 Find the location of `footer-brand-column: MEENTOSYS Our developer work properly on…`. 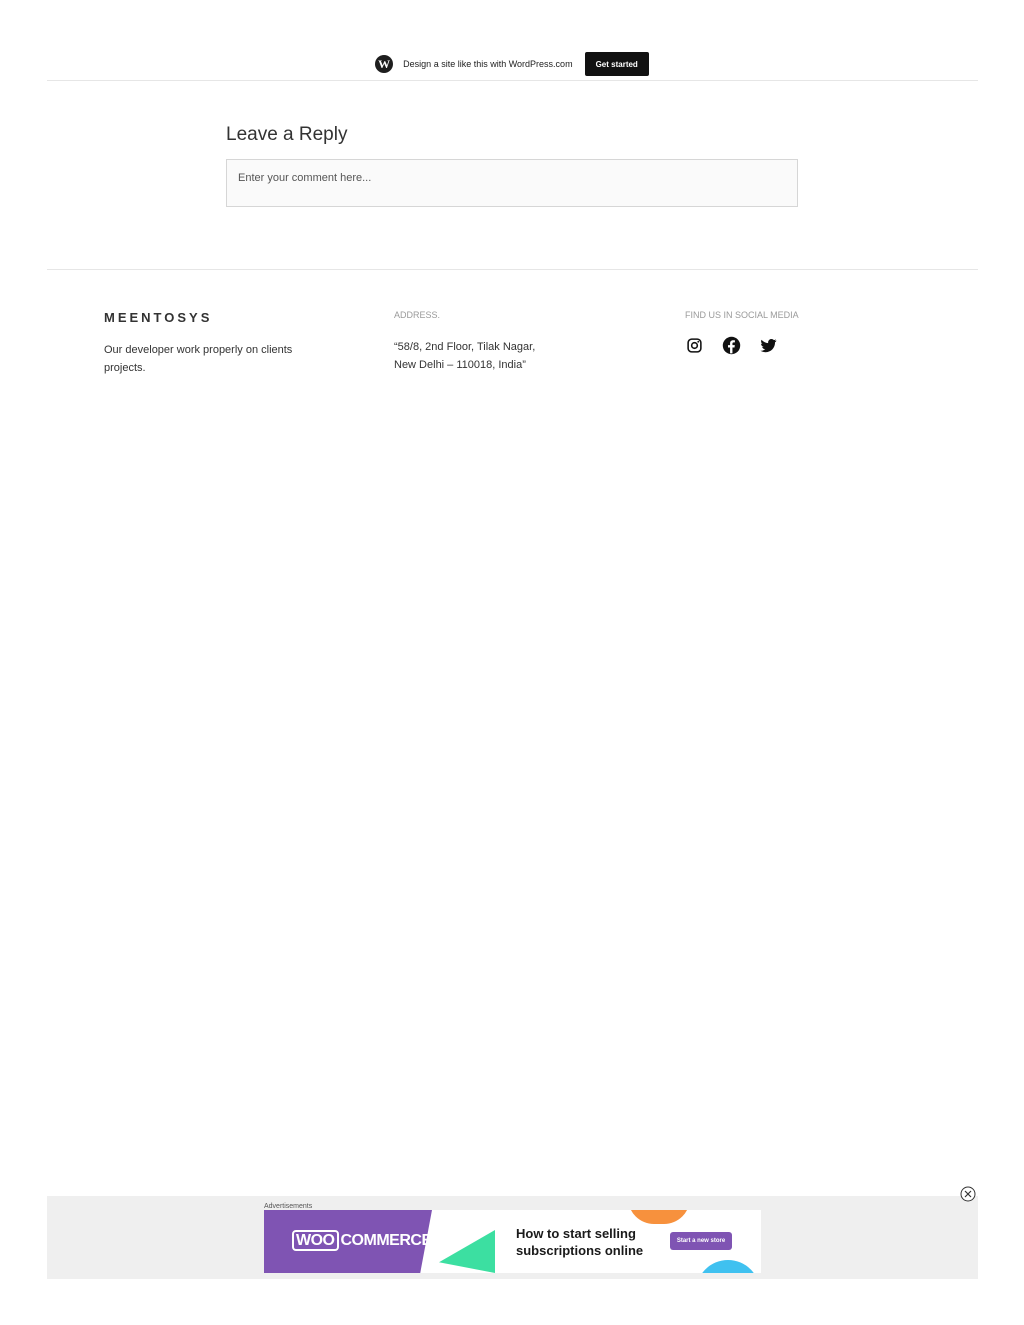

footer-brand-column: MEENTOSYS Our developer work properly on… is located at coordinates (209, 343).